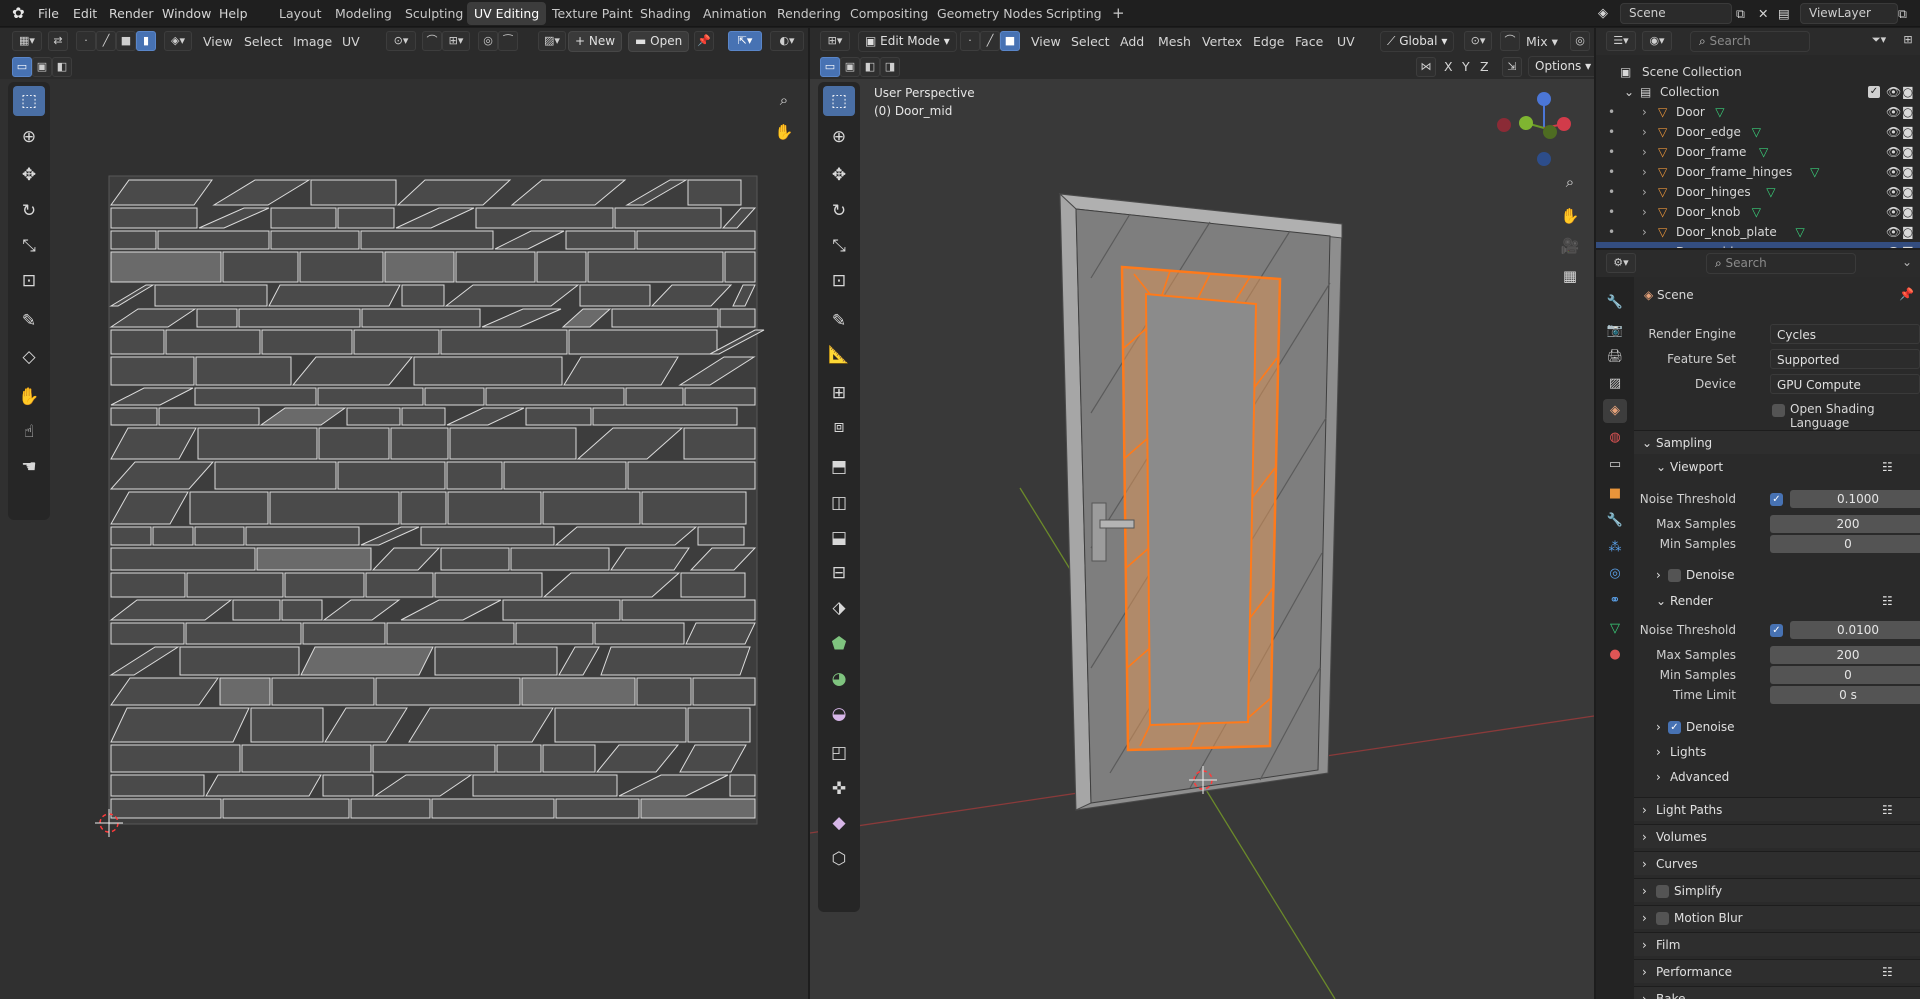  What do you see at coordinates (1758, 92) in the screenshot?
I see `collection-row: ⌄ ▤ Collection ✓ 👁 ◙` at bounding box center [1758, 92].